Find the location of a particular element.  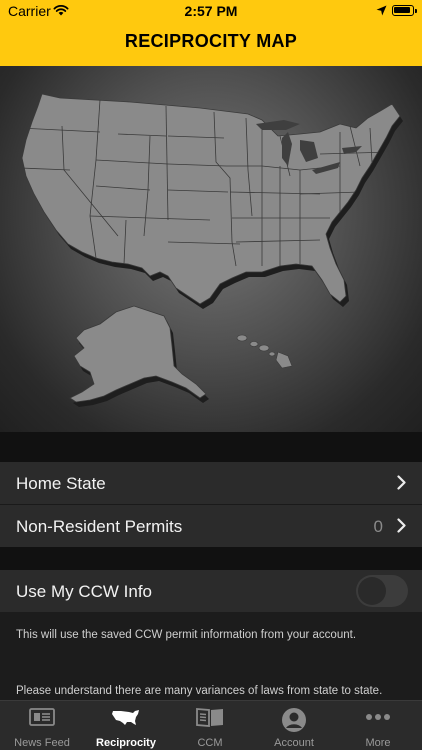

clock: 2:57 PM is located at coordinates (211, 11).